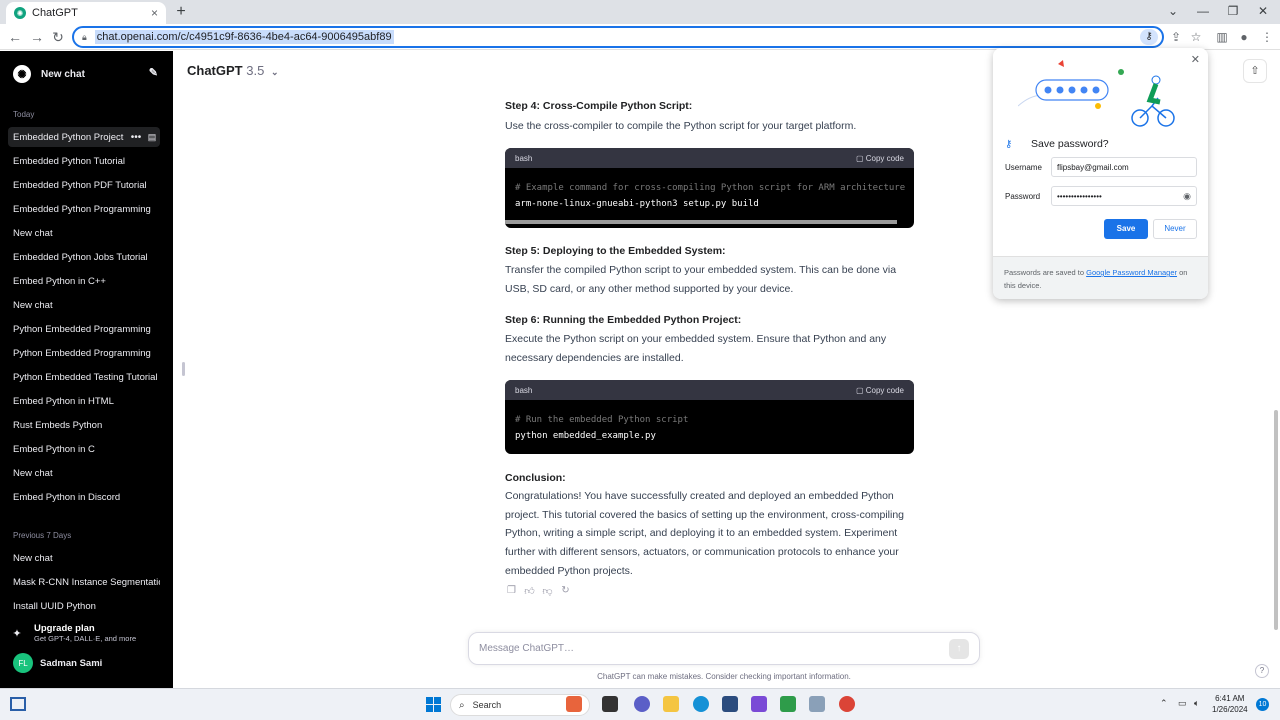 This screenshot has height=720, width=1280. Describe the element at coordinates (71, 663) in the screenshot. I see `user-name: Sadman Sami` at that location.